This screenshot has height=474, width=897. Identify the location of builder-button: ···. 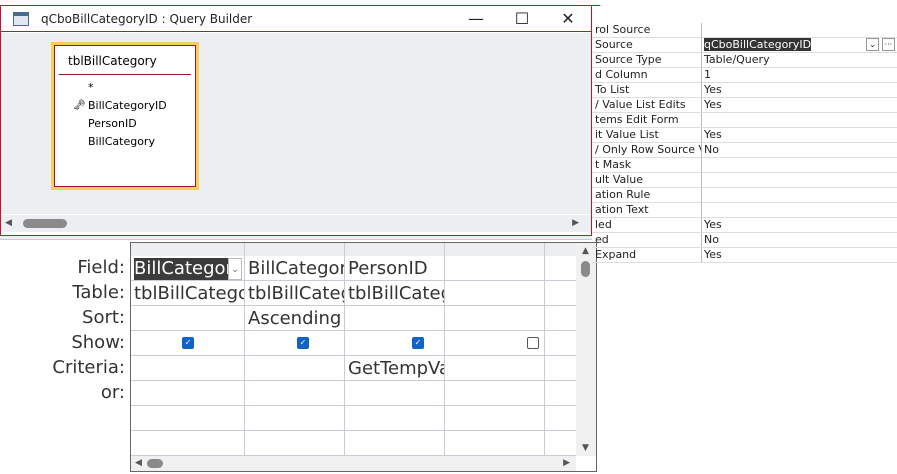
(888, 44).